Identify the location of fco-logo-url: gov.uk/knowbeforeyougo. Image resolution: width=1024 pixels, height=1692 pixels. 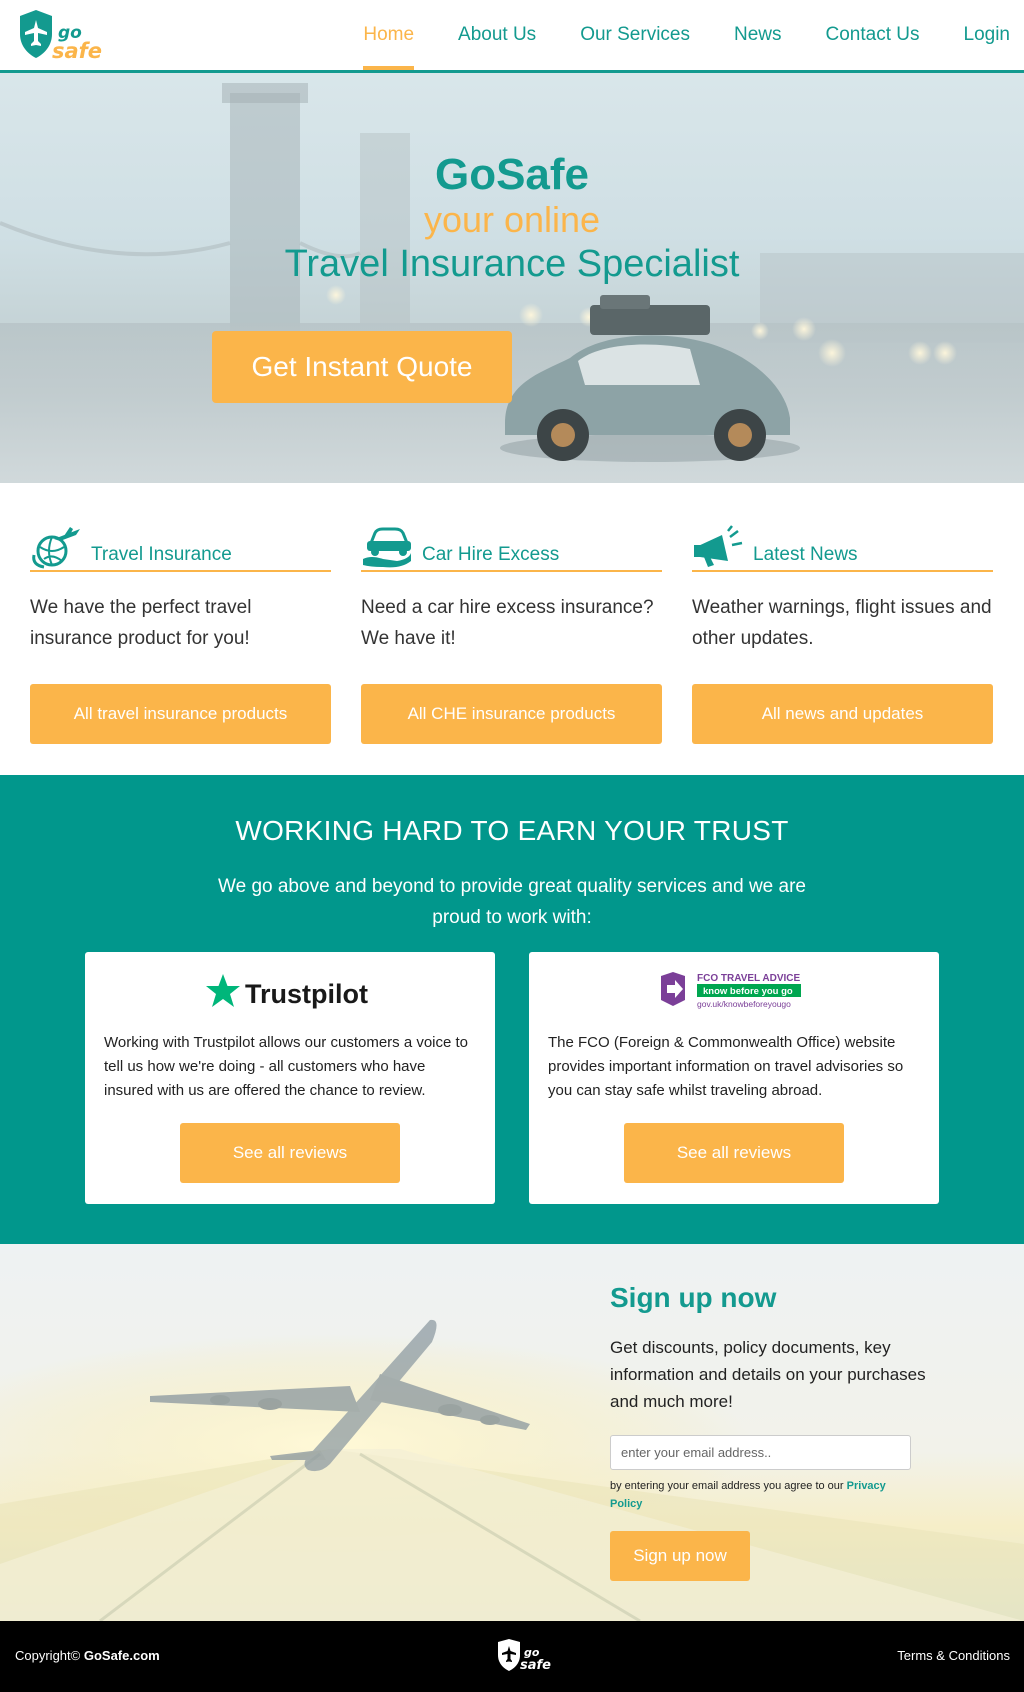
(744, 1004).